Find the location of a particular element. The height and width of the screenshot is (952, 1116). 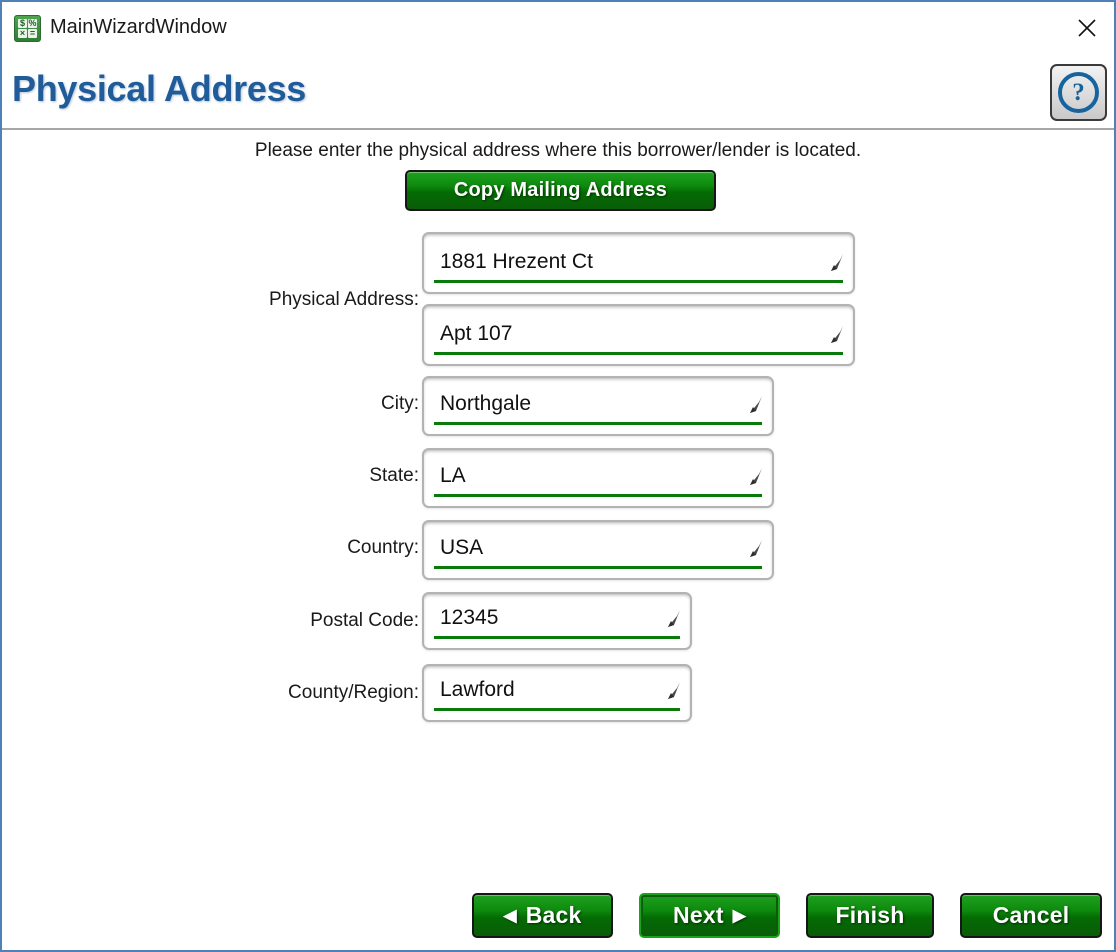

back-button-label: Back is located at coordinates (553, 915).